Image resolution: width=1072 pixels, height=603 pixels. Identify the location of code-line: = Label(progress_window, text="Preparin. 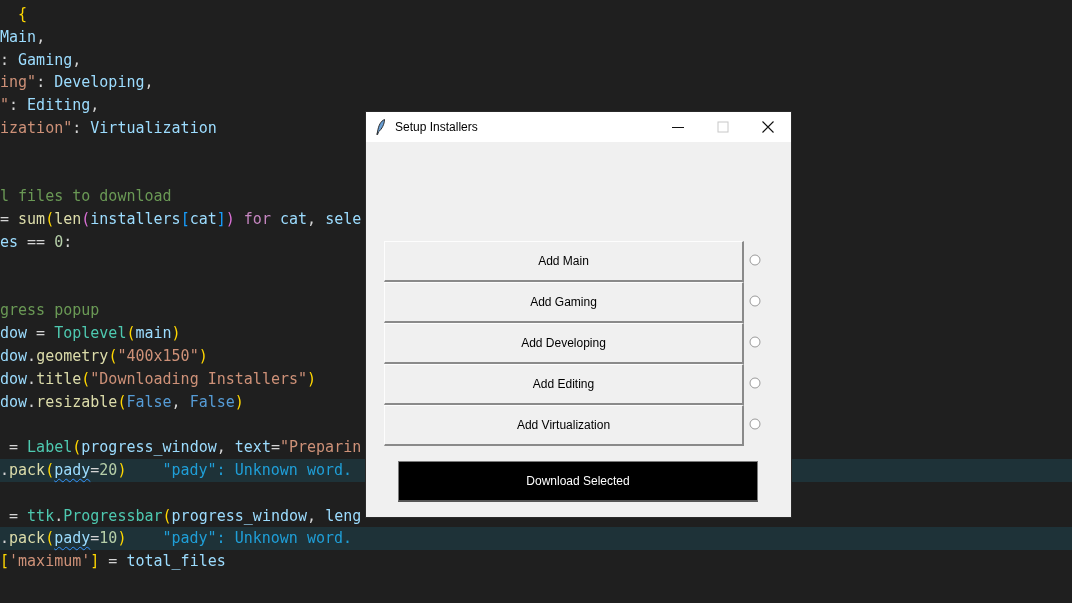
(185, 448).